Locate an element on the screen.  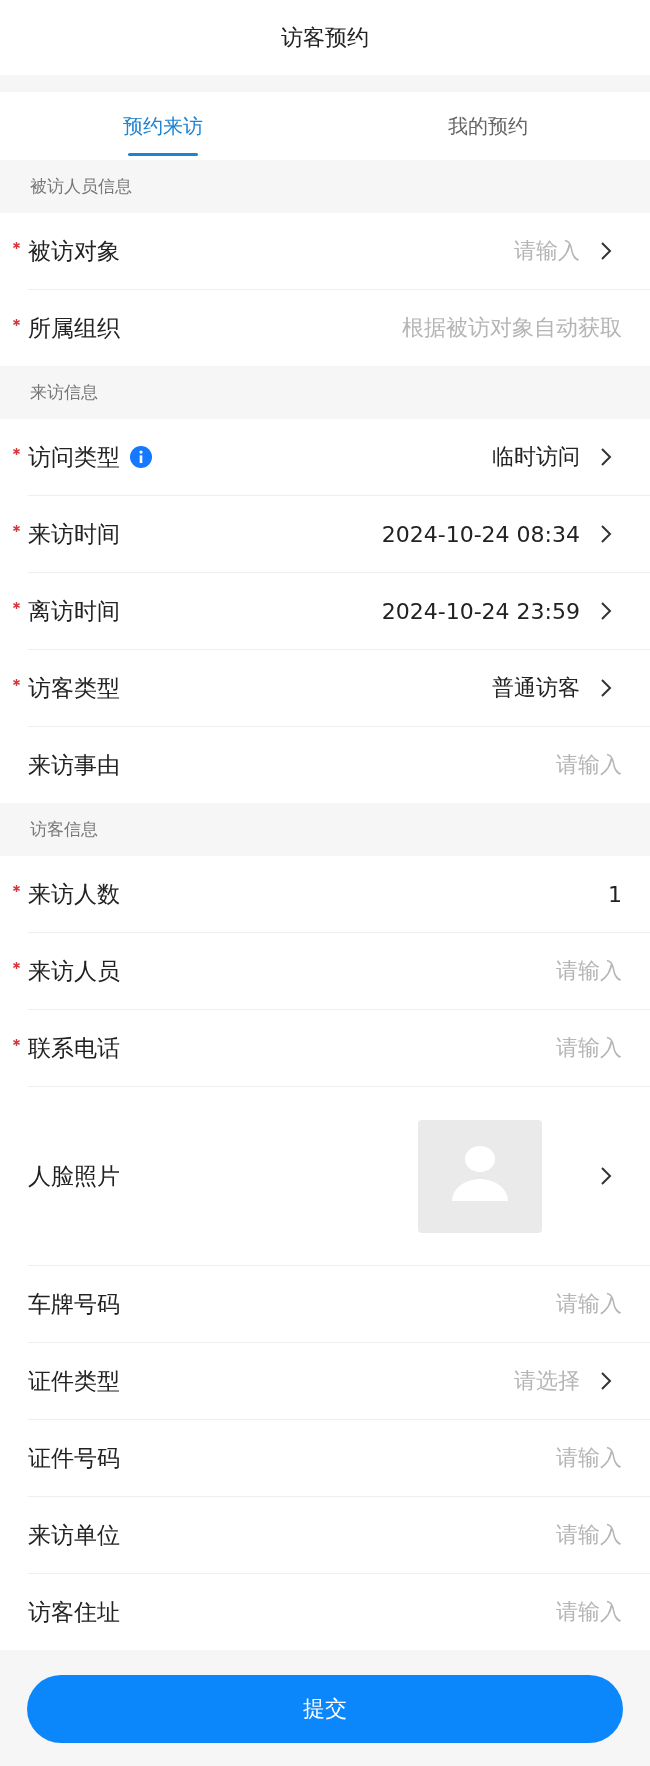
field-label: 被访对象 is located at coordinates (74, 251).